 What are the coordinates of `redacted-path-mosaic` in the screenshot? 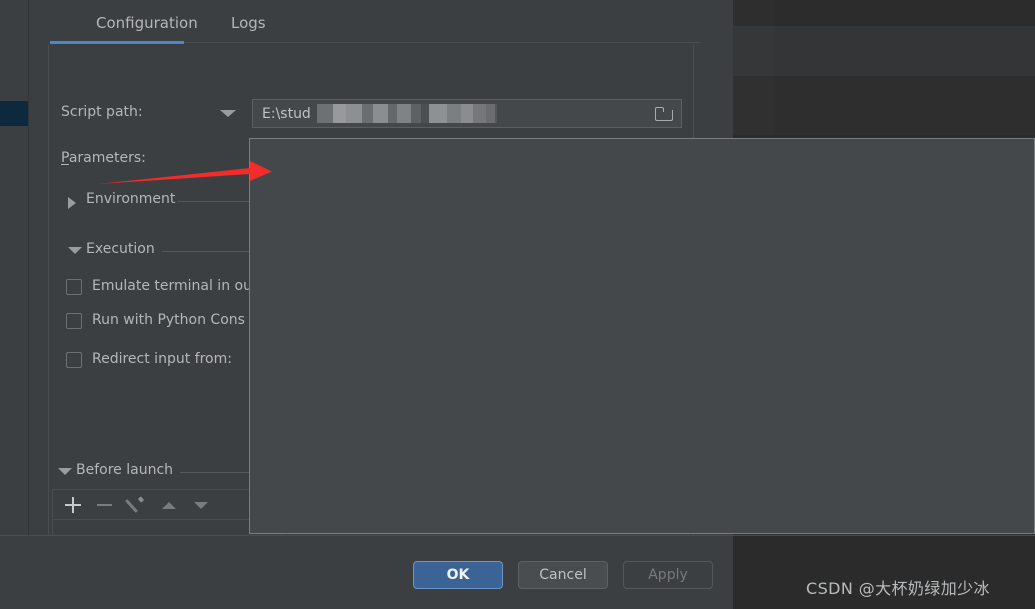 It's located at (407, 113).